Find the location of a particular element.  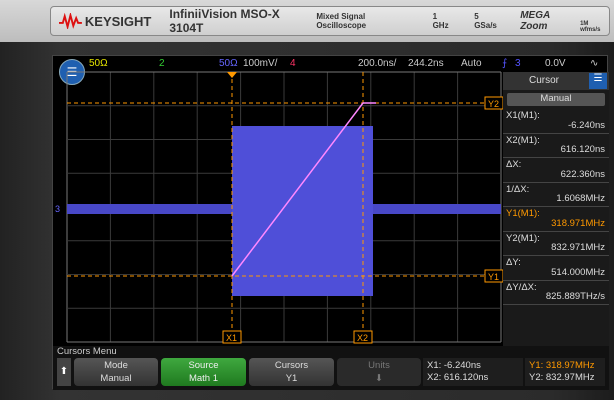

x2-label: X2 is located at coordinates (362, 338).